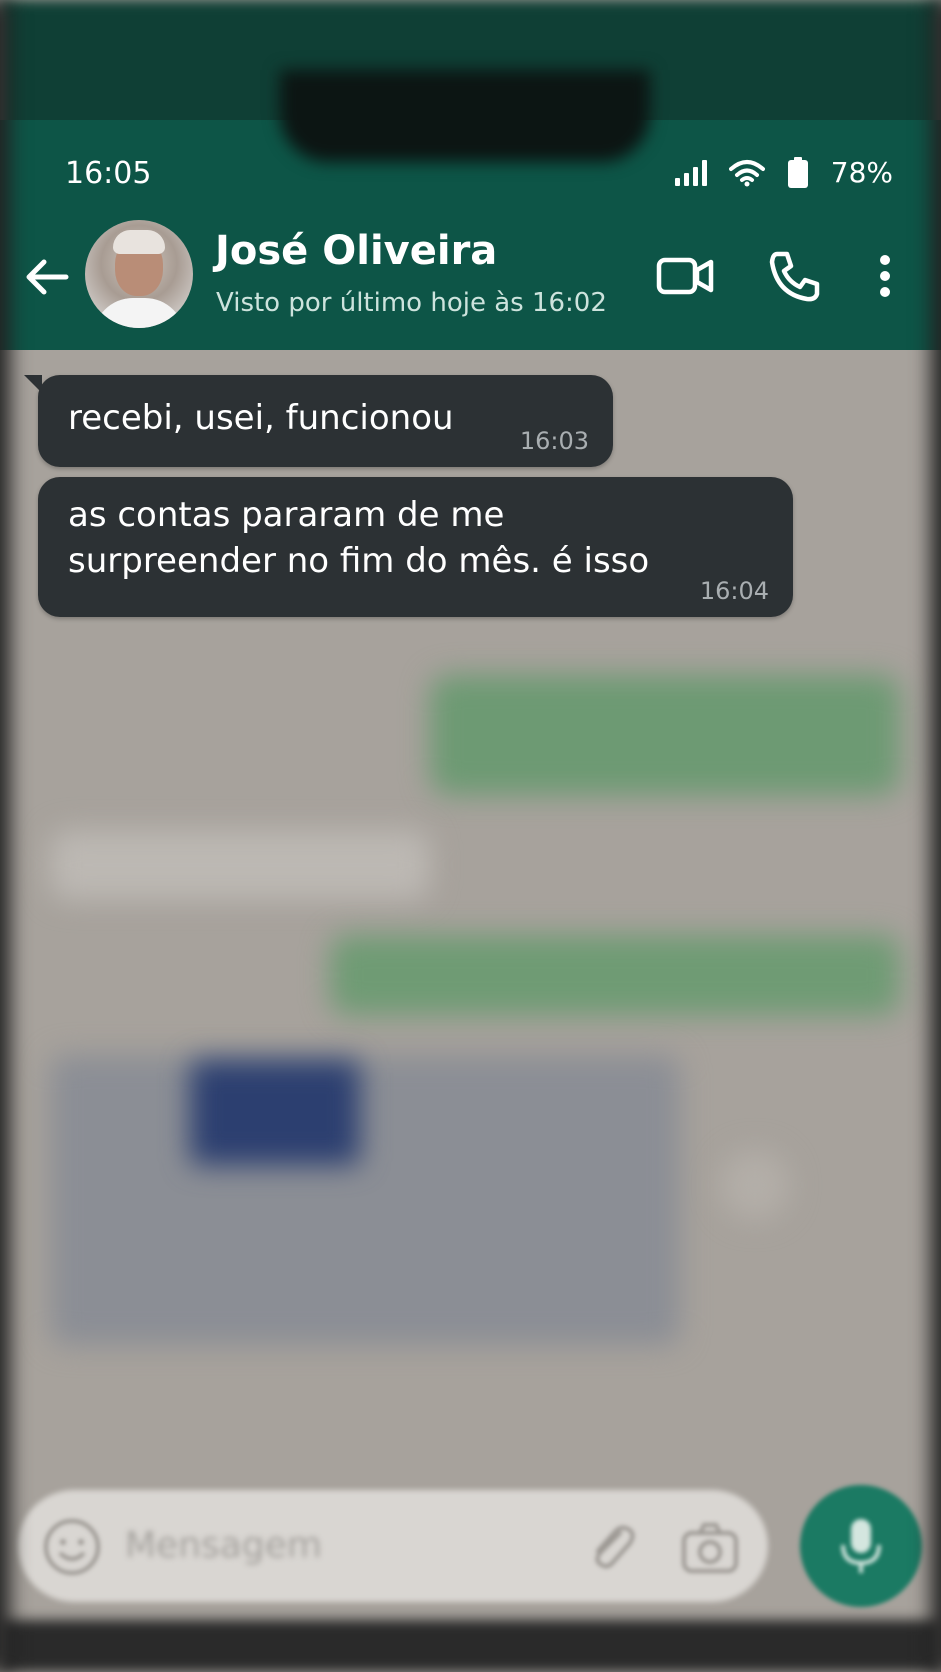 Image resolution: width=941 pixels, height=1672 pixels. I want to click on signal-icon, so click(690, 172).